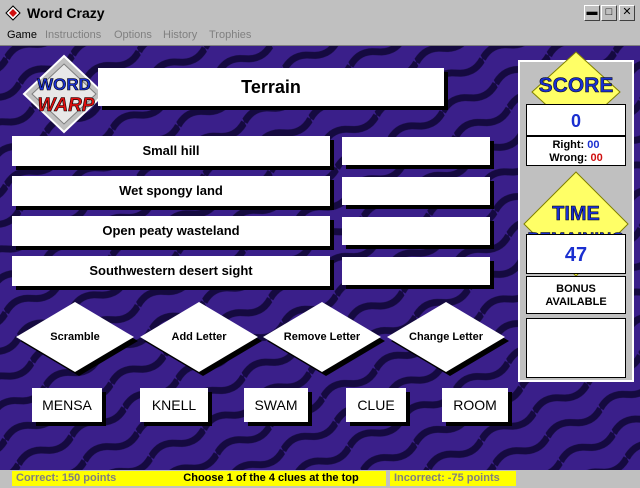 This screenshot has height=488, width=640. I want to click on title-bar: Word Crazy ▬ □ ✕, so click(320, 14).